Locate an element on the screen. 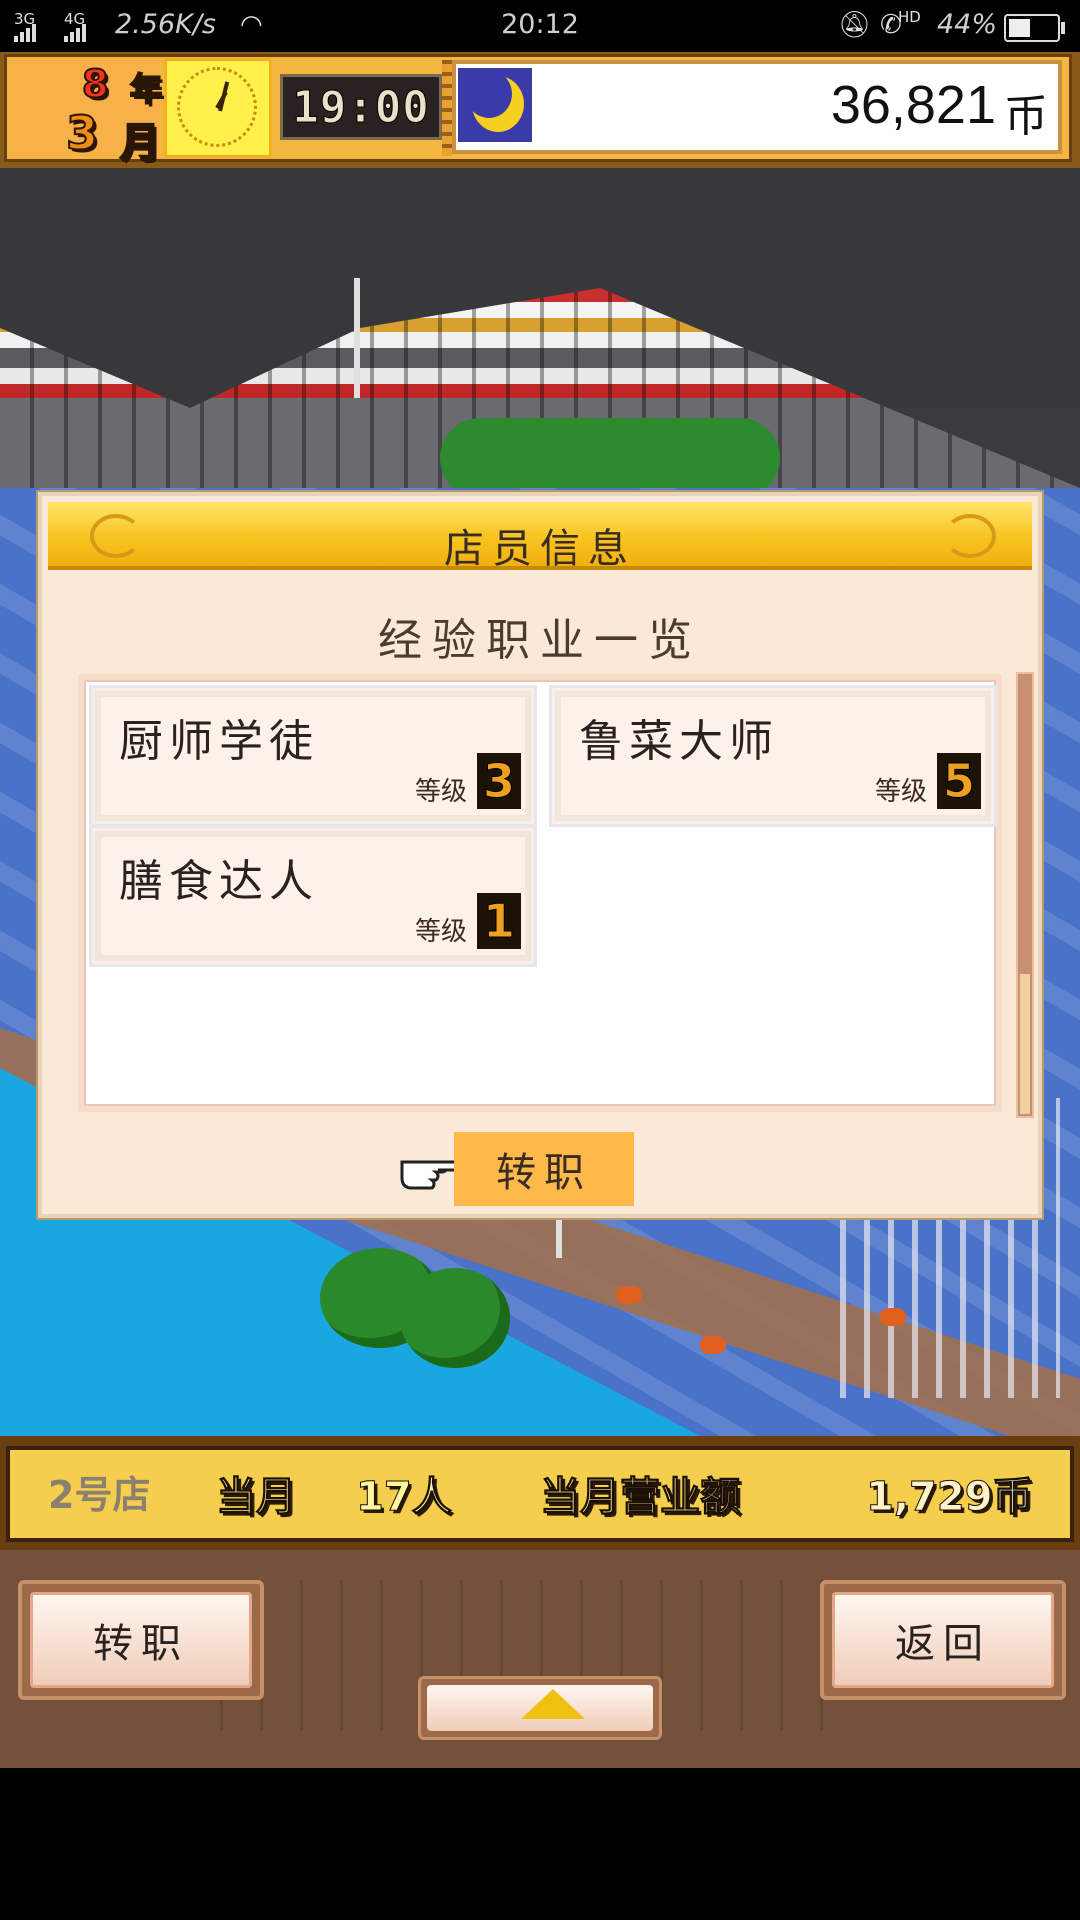 The image size is (1080, 1920). change-job-panel-button: 转职 is located at coordinates (141, 1640).